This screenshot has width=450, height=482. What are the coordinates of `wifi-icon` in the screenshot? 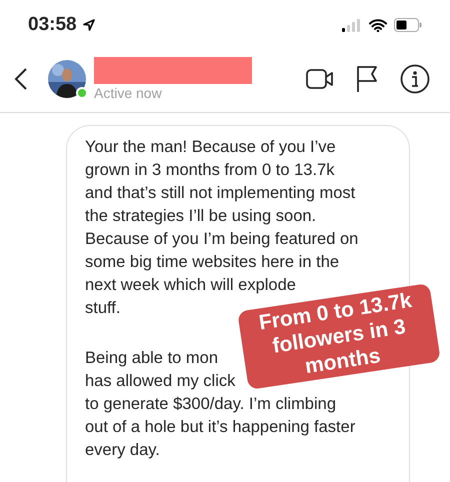 It's located at (378, 25).